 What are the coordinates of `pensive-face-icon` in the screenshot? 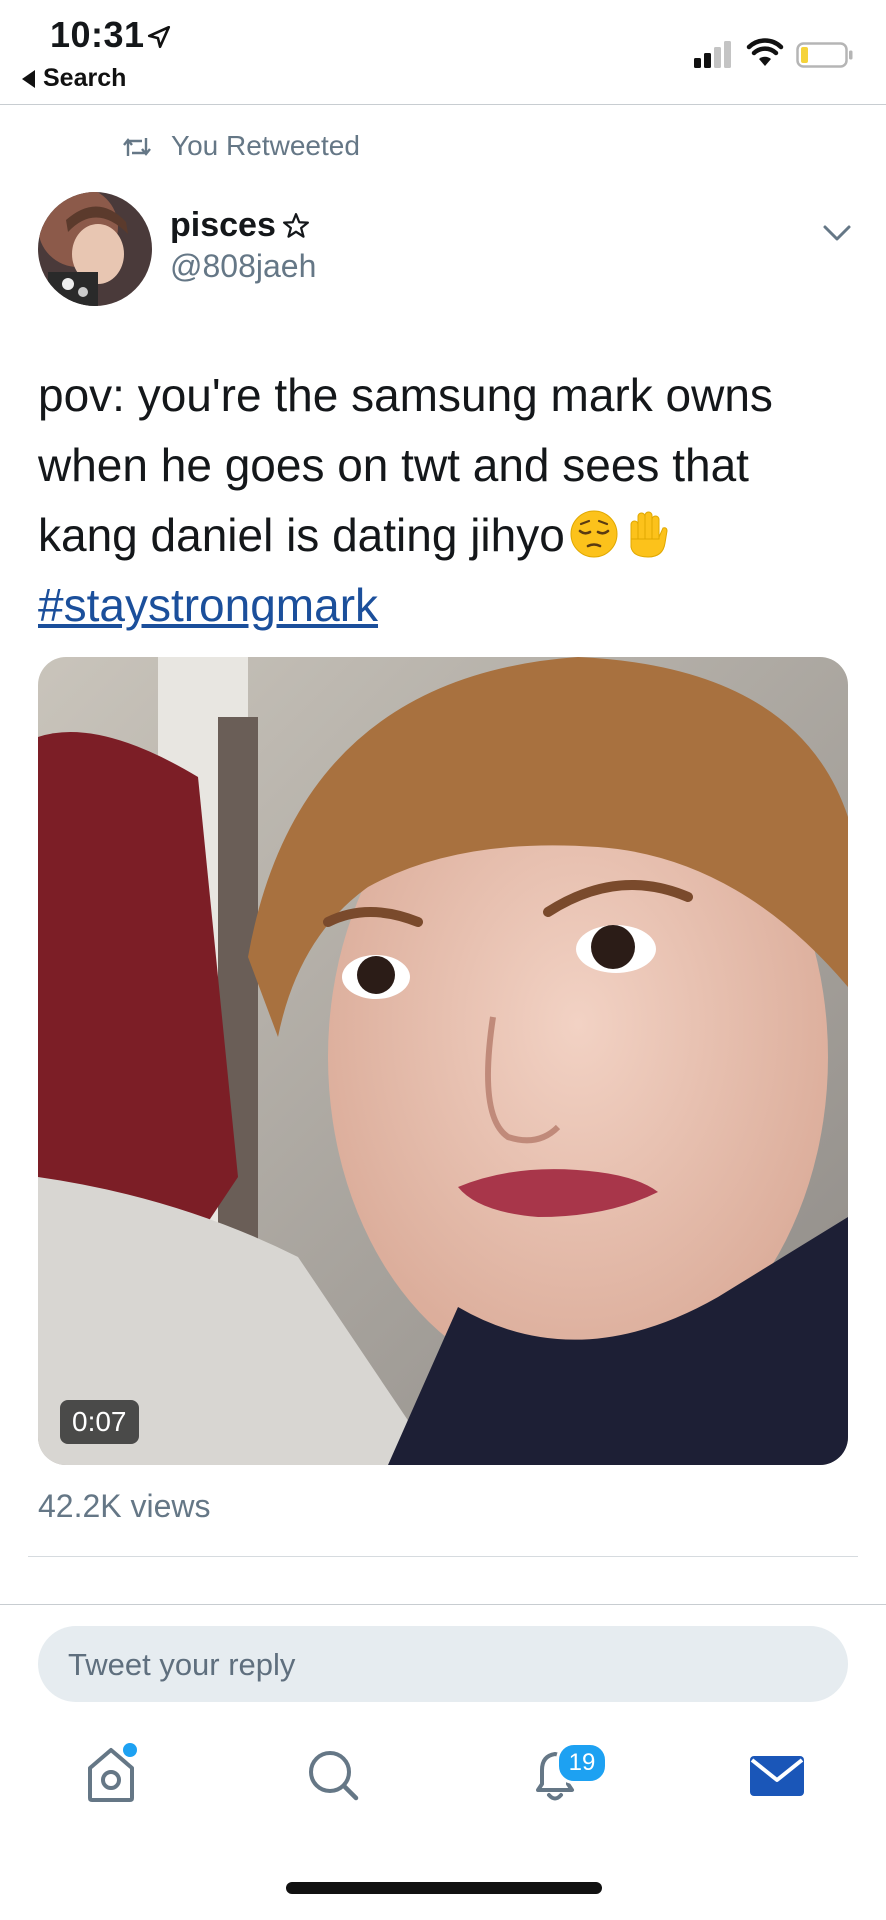 It's located at (594, 534).